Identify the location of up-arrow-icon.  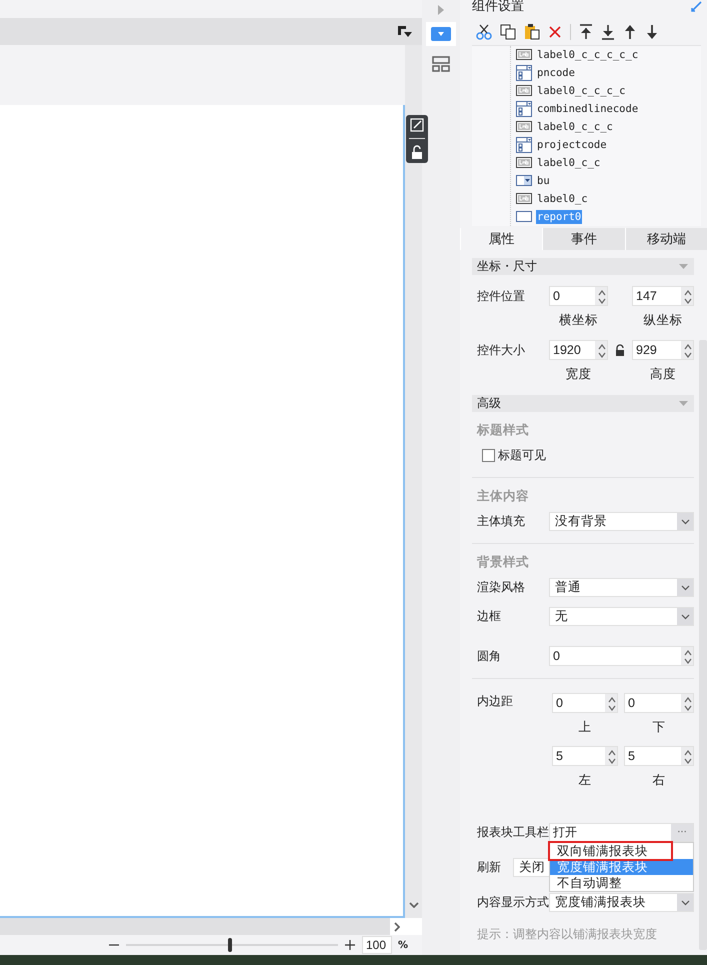
(630, 32).